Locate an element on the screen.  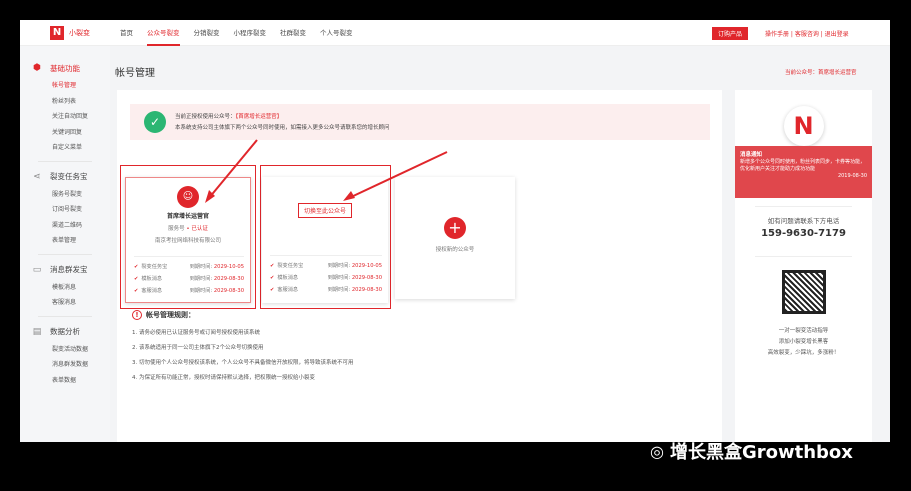
group-label: 裂变任务宝 is located at coordinates (69, 176).